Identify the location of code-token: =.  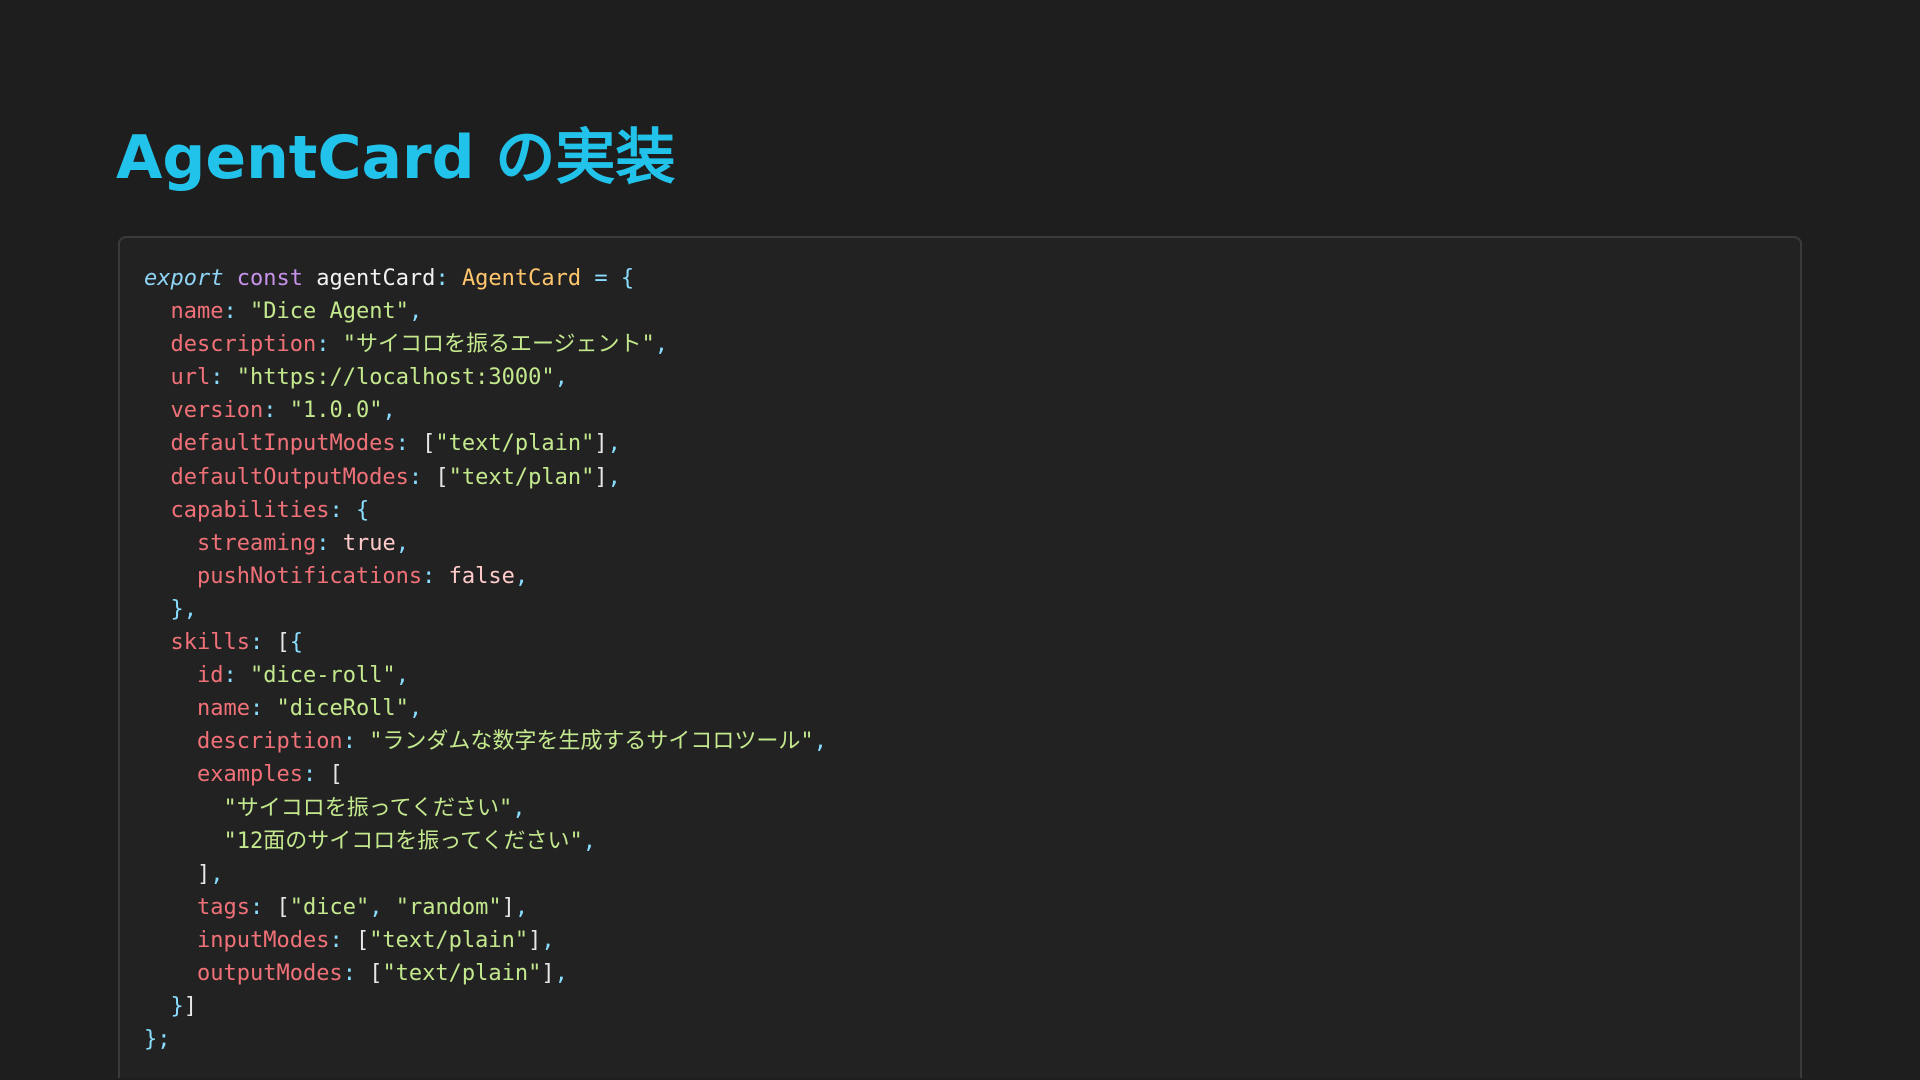
(601, 278).